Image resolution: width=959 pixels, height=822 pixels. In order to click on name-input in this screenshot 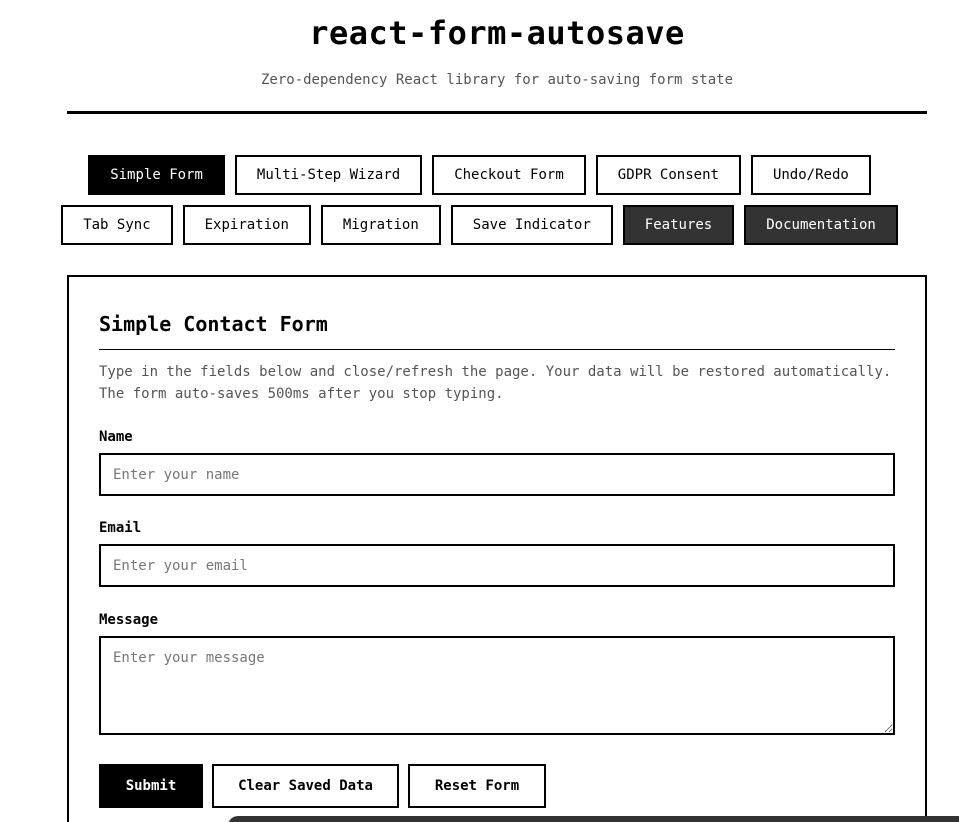, I will do `click(497, 474)`.